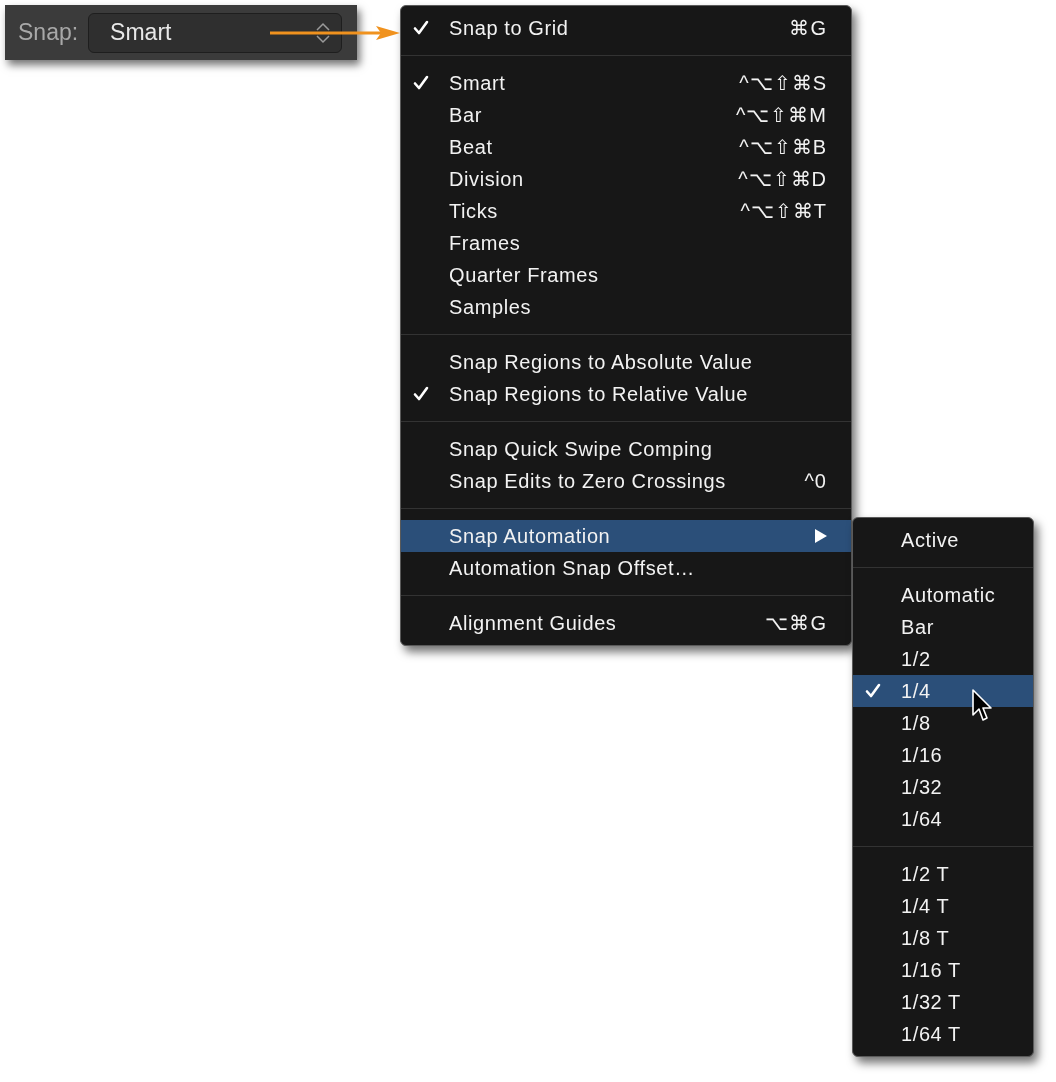 The image size is (1056, 1082). What do you see at coordinates (485, 243) in the screenshot?
I see `item-label: Frames` at bounding box center [485, 243].